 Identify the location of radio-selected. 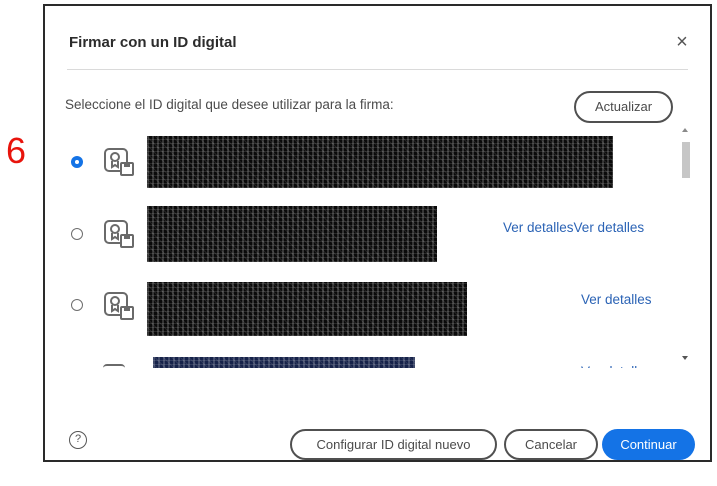
(77, 162).